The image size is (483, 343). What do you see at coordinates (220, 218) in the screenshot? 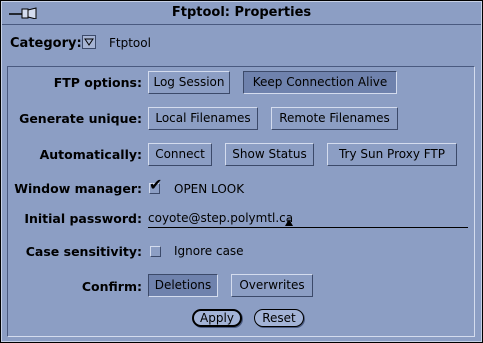
I see `initial-password-input: coyote@step.polymtl.ca` at bounding box center [220, 218].